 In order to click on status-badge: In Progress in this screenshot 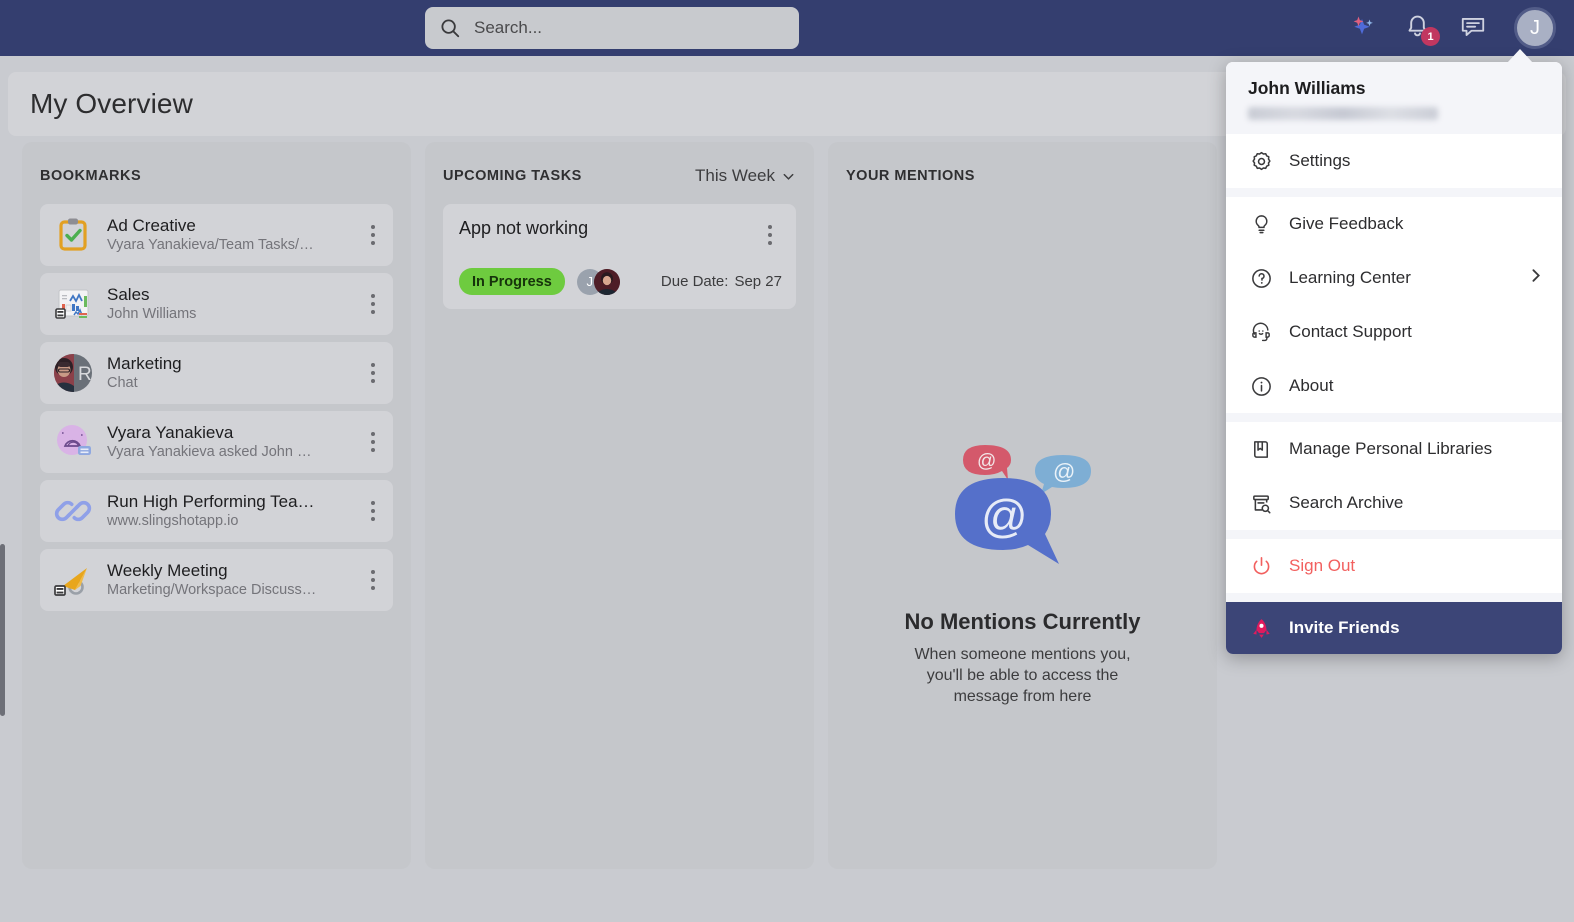, I will do `click(512, 281)`.